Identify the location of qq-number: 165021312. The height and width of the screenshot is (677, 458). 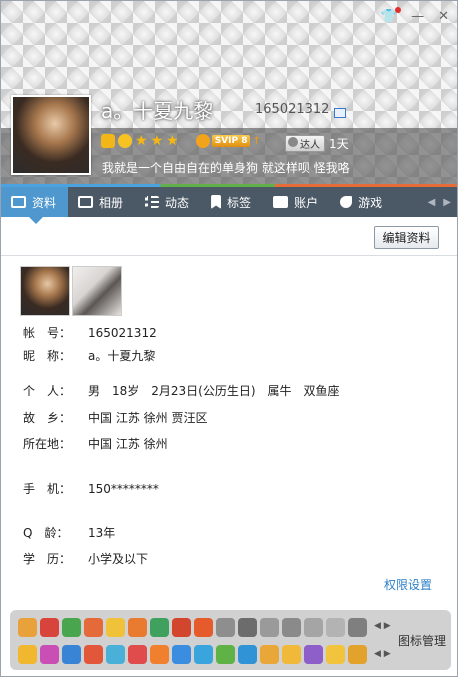
(292, 109).